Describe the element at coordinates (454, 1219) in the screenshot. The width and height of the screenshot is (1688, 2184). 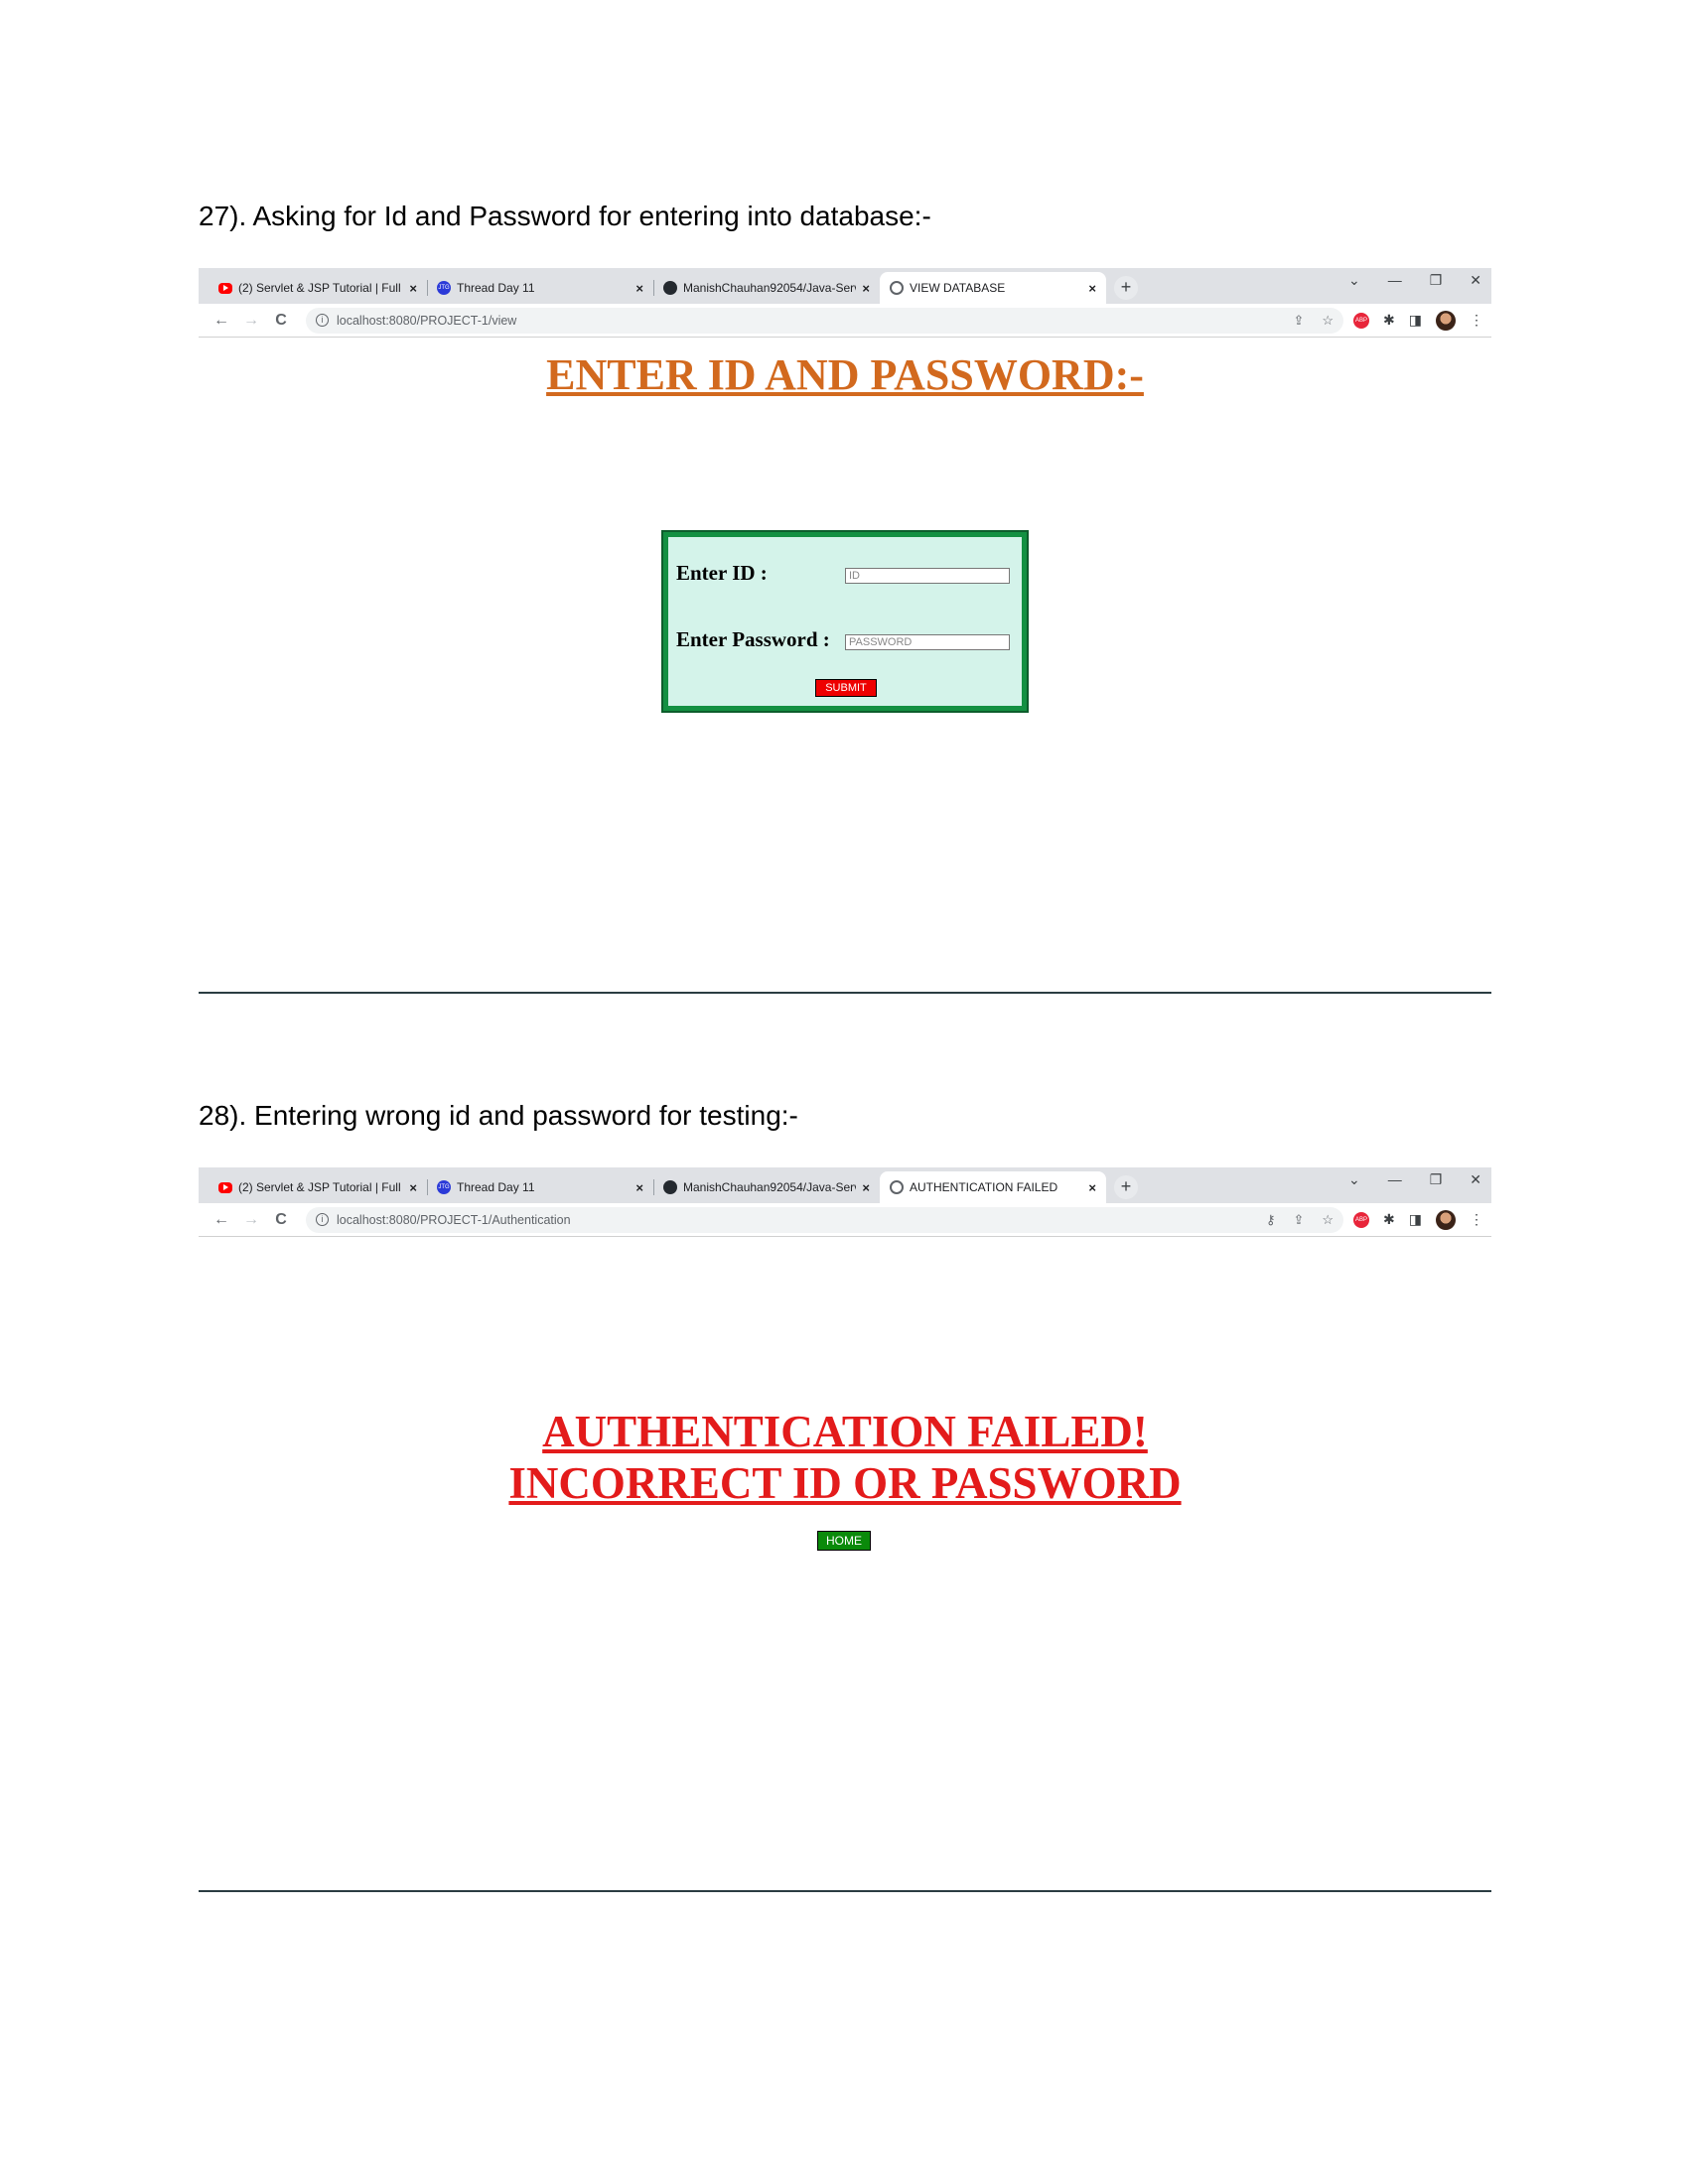
I see `url-text: localhost:8080/PROJECT-1/Authentication` at that location.